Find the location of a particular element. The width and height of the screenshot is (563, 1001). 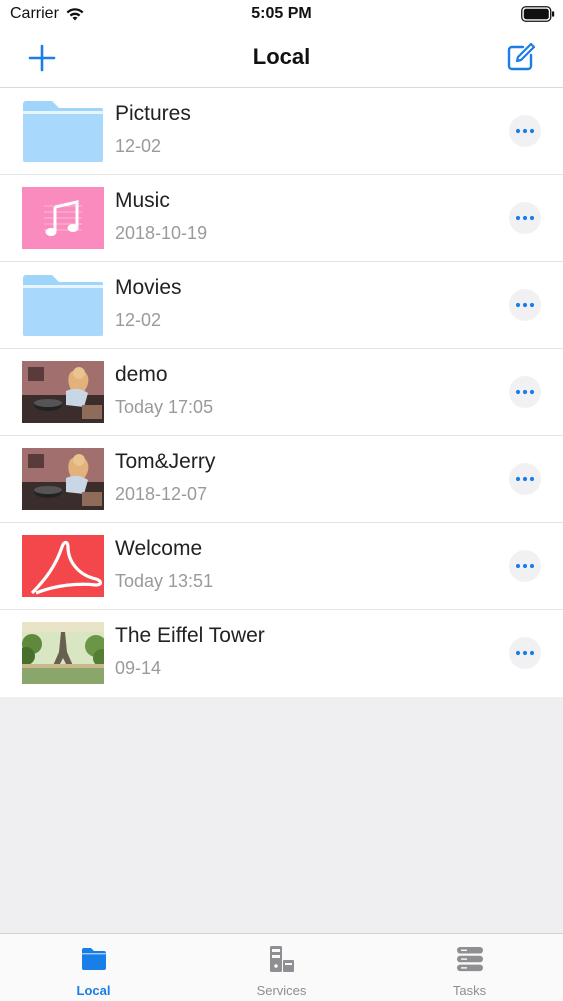

status-bar: Carrier 5:05 PM is located at coordinates (281, 15).